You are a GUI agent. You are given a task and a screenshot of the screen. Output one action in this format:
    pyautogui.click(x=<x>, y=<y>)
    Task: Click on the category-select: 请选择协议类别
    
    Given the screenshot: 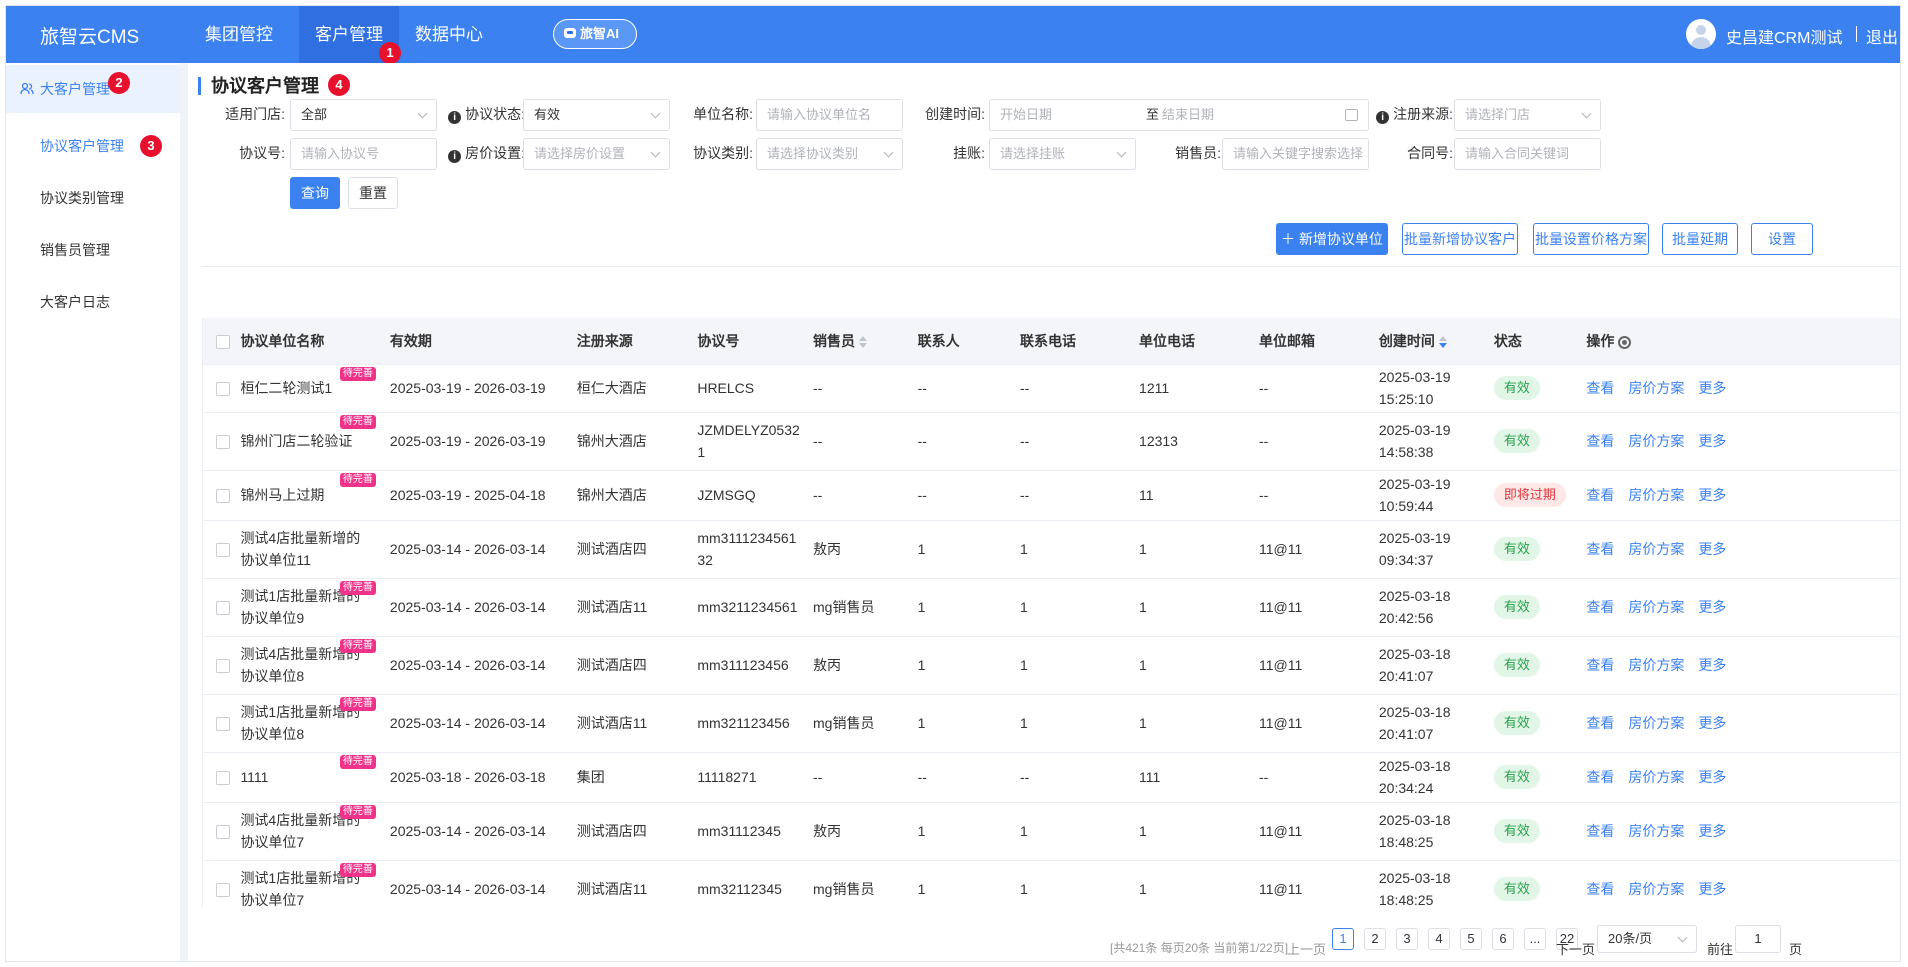 What is the action you would take?
    pyautogui.click(x=829, y=154)
    